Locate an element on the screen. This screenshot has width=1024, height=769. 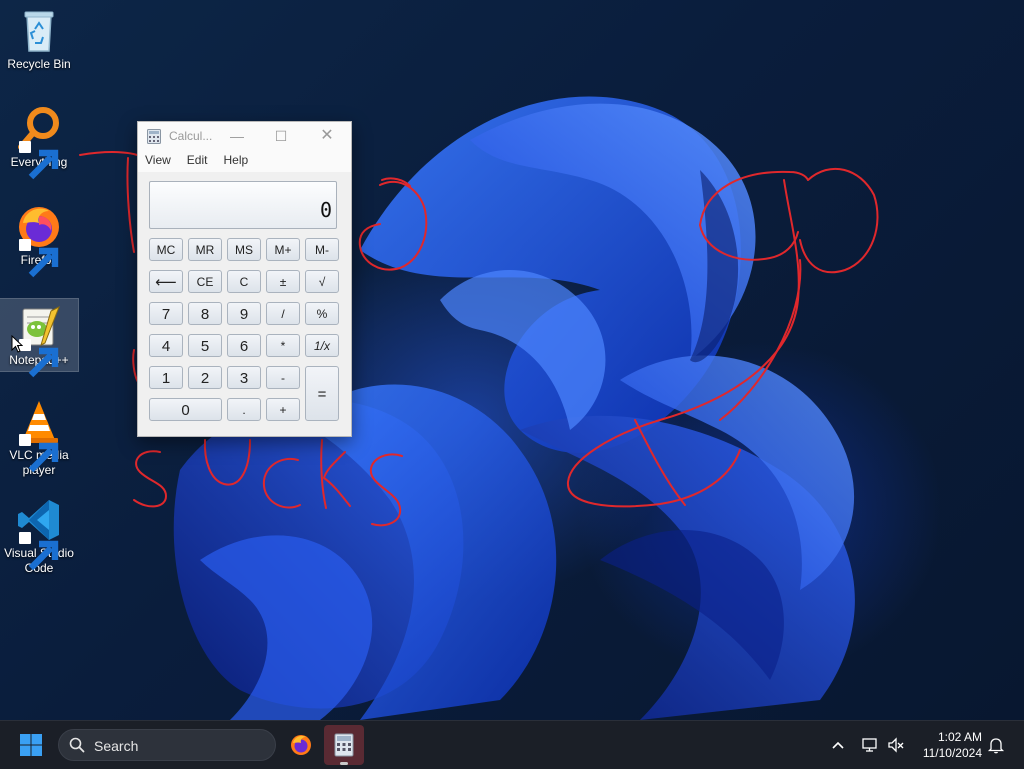
percent-button: % is located at coordinates (322, 313).